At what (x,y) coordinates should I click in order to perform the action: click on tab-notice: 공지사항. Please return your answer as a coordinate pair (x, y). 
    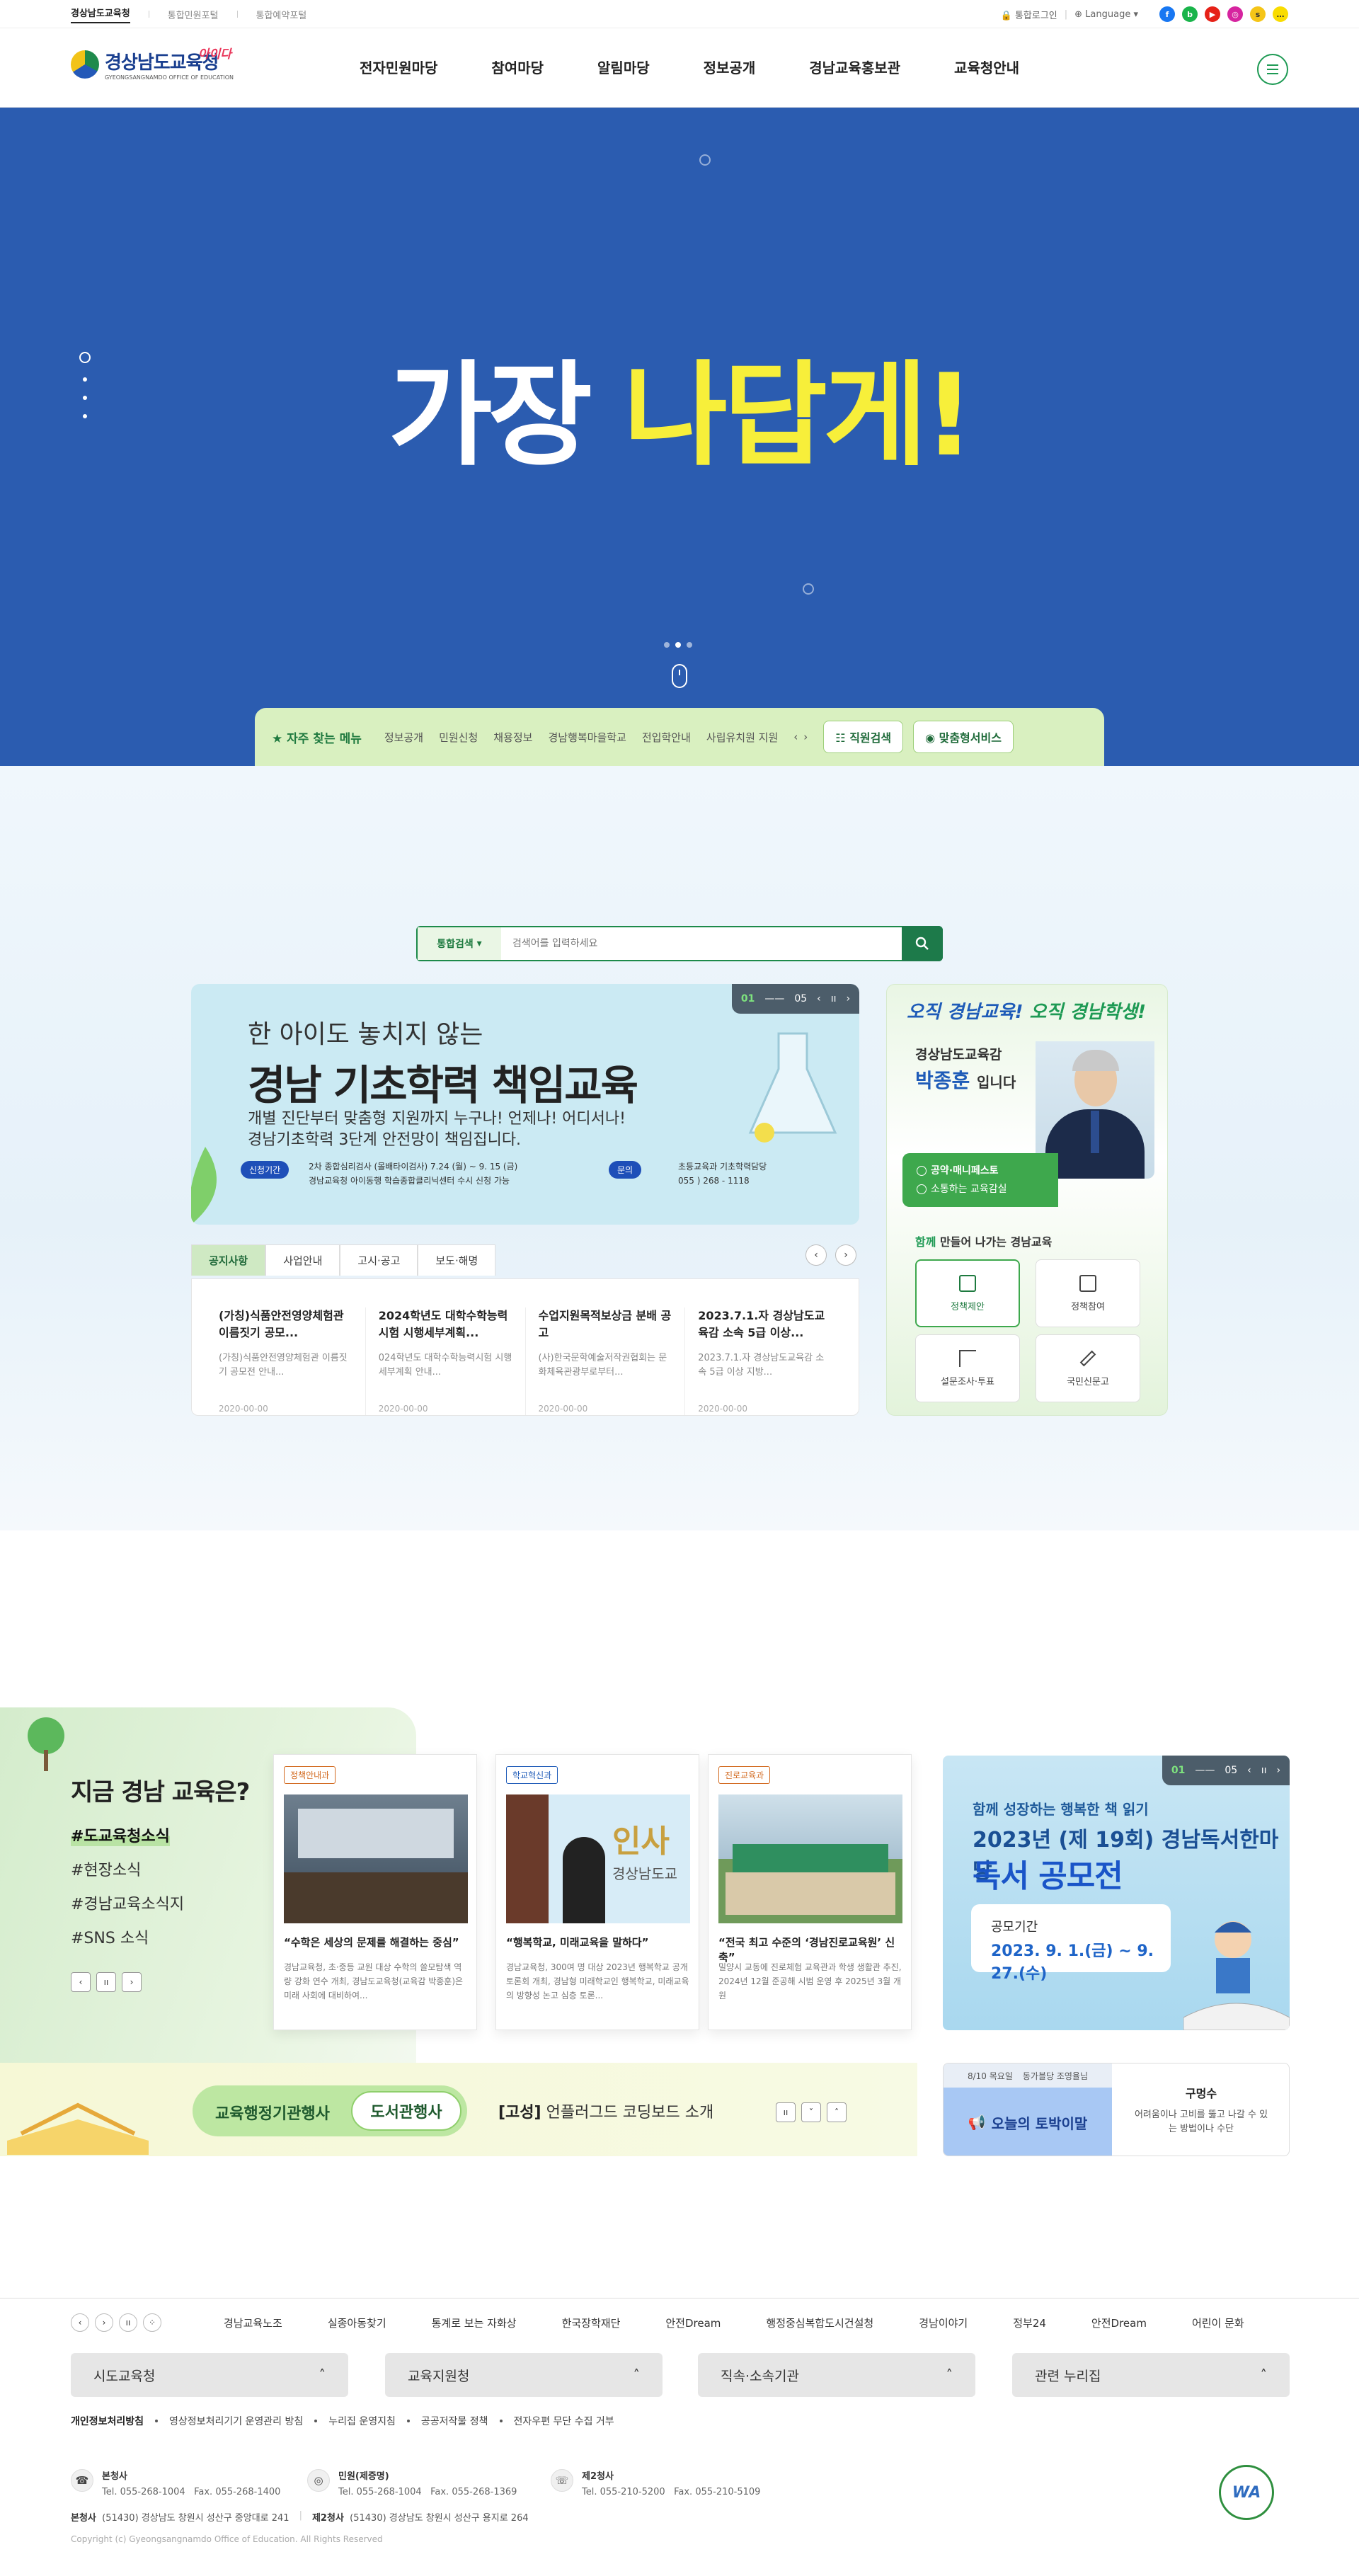
    Looking at the image, I should click on (228, 1260).